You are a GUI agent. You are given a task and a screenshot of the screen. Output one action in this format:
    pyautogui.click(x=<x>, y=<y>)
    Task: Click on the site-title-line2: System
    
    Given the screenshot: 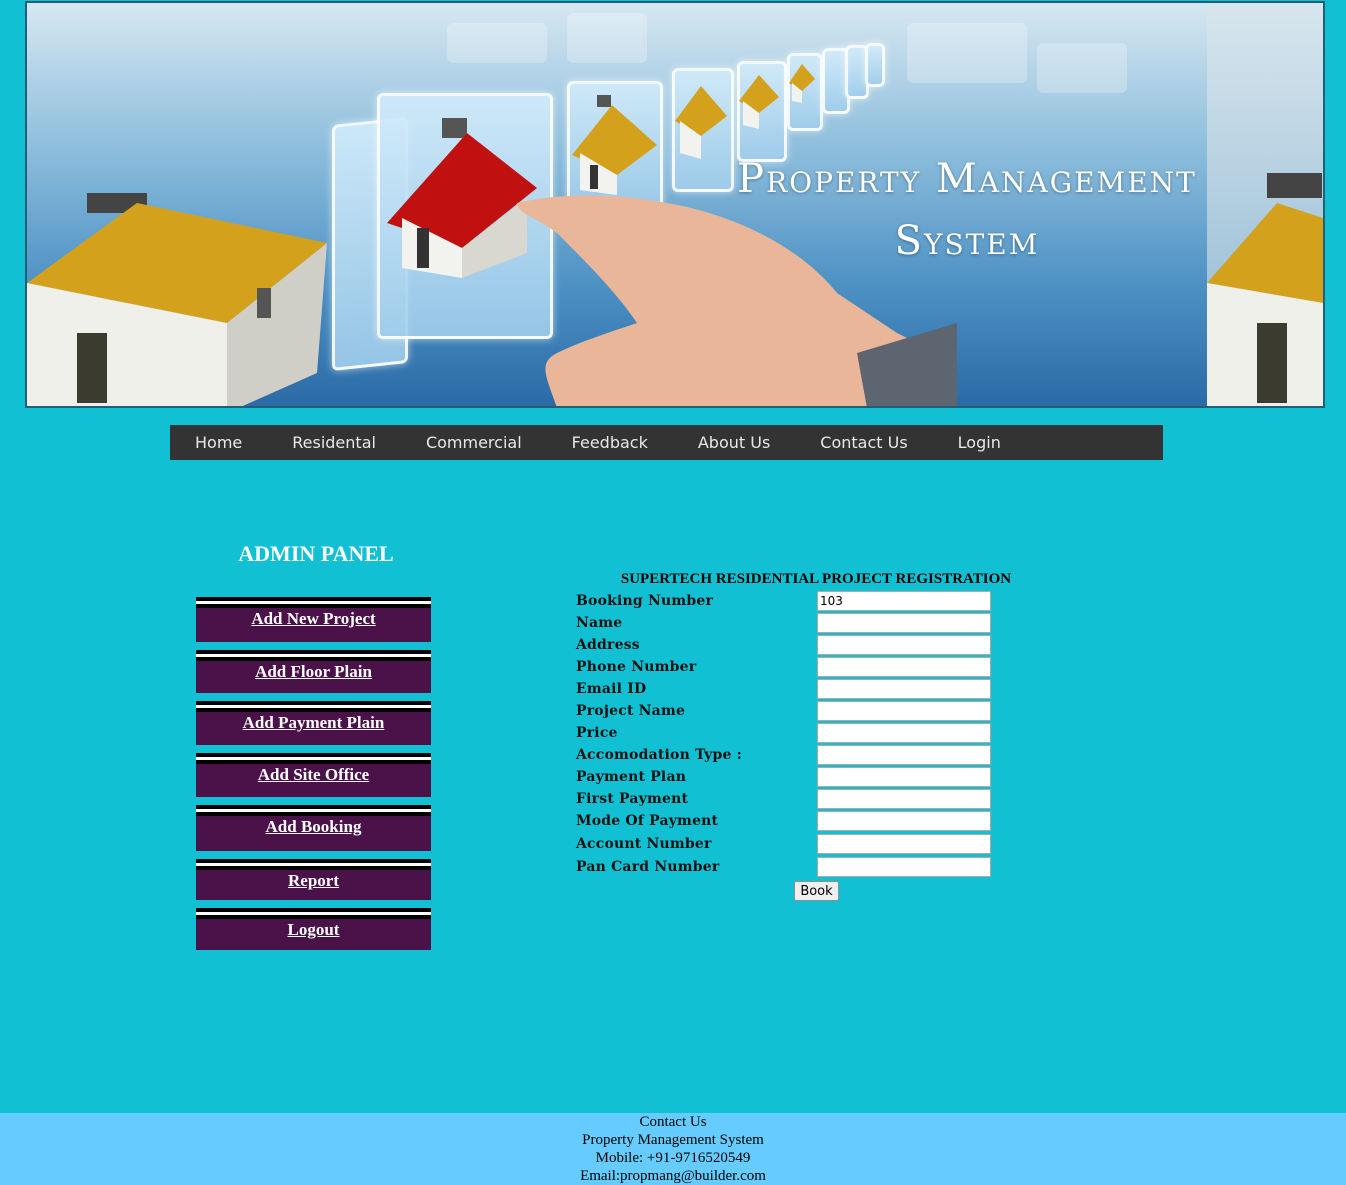 What is the action you would take?
    pyautogui.click(x=967, y=241)
    